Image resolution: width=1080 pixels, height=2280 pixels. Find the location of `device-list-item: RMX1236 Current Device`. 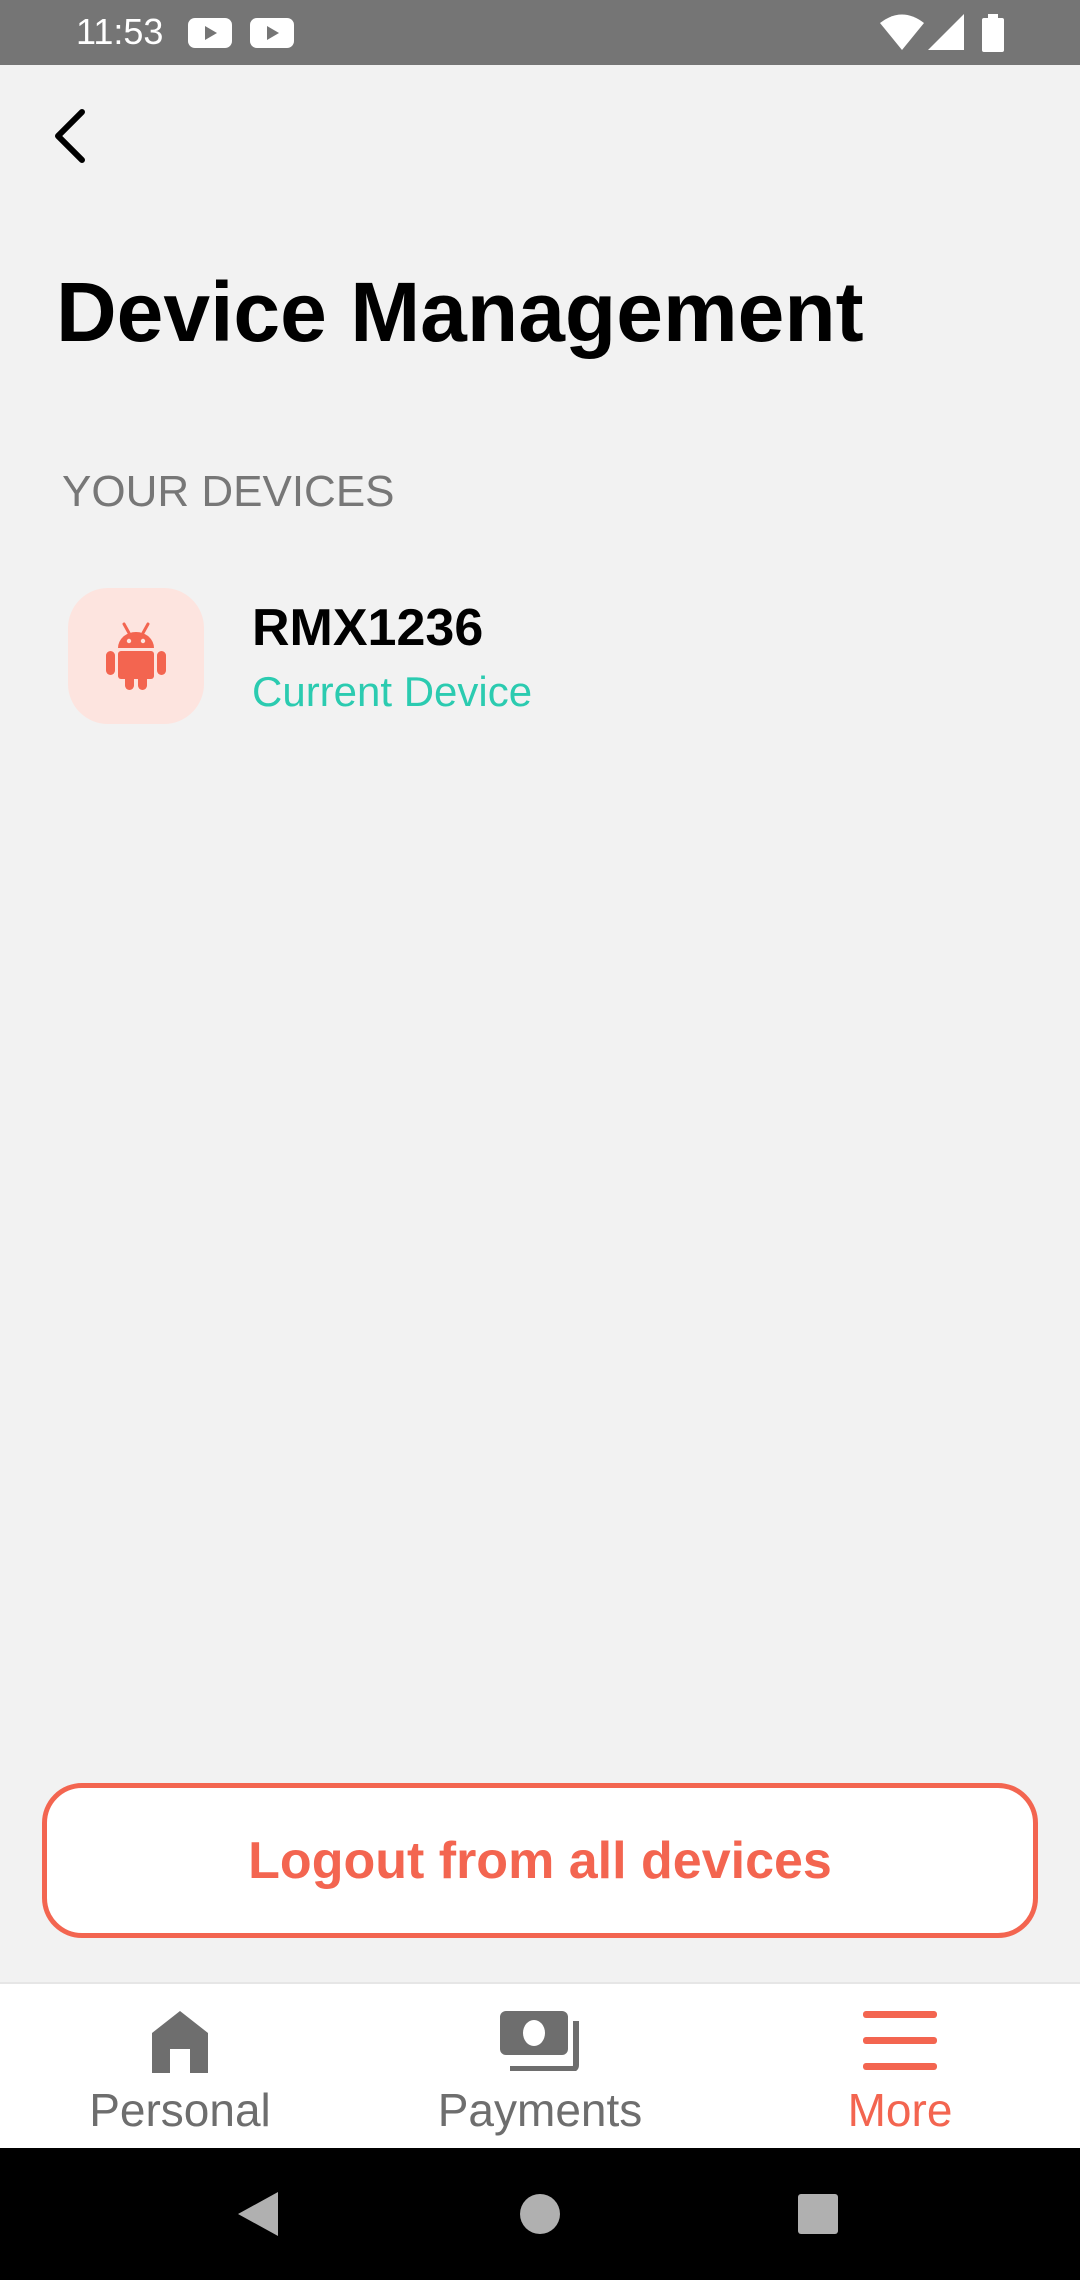

device-list-item: RMX1236 Current Device is located at coordinates (538, 658).